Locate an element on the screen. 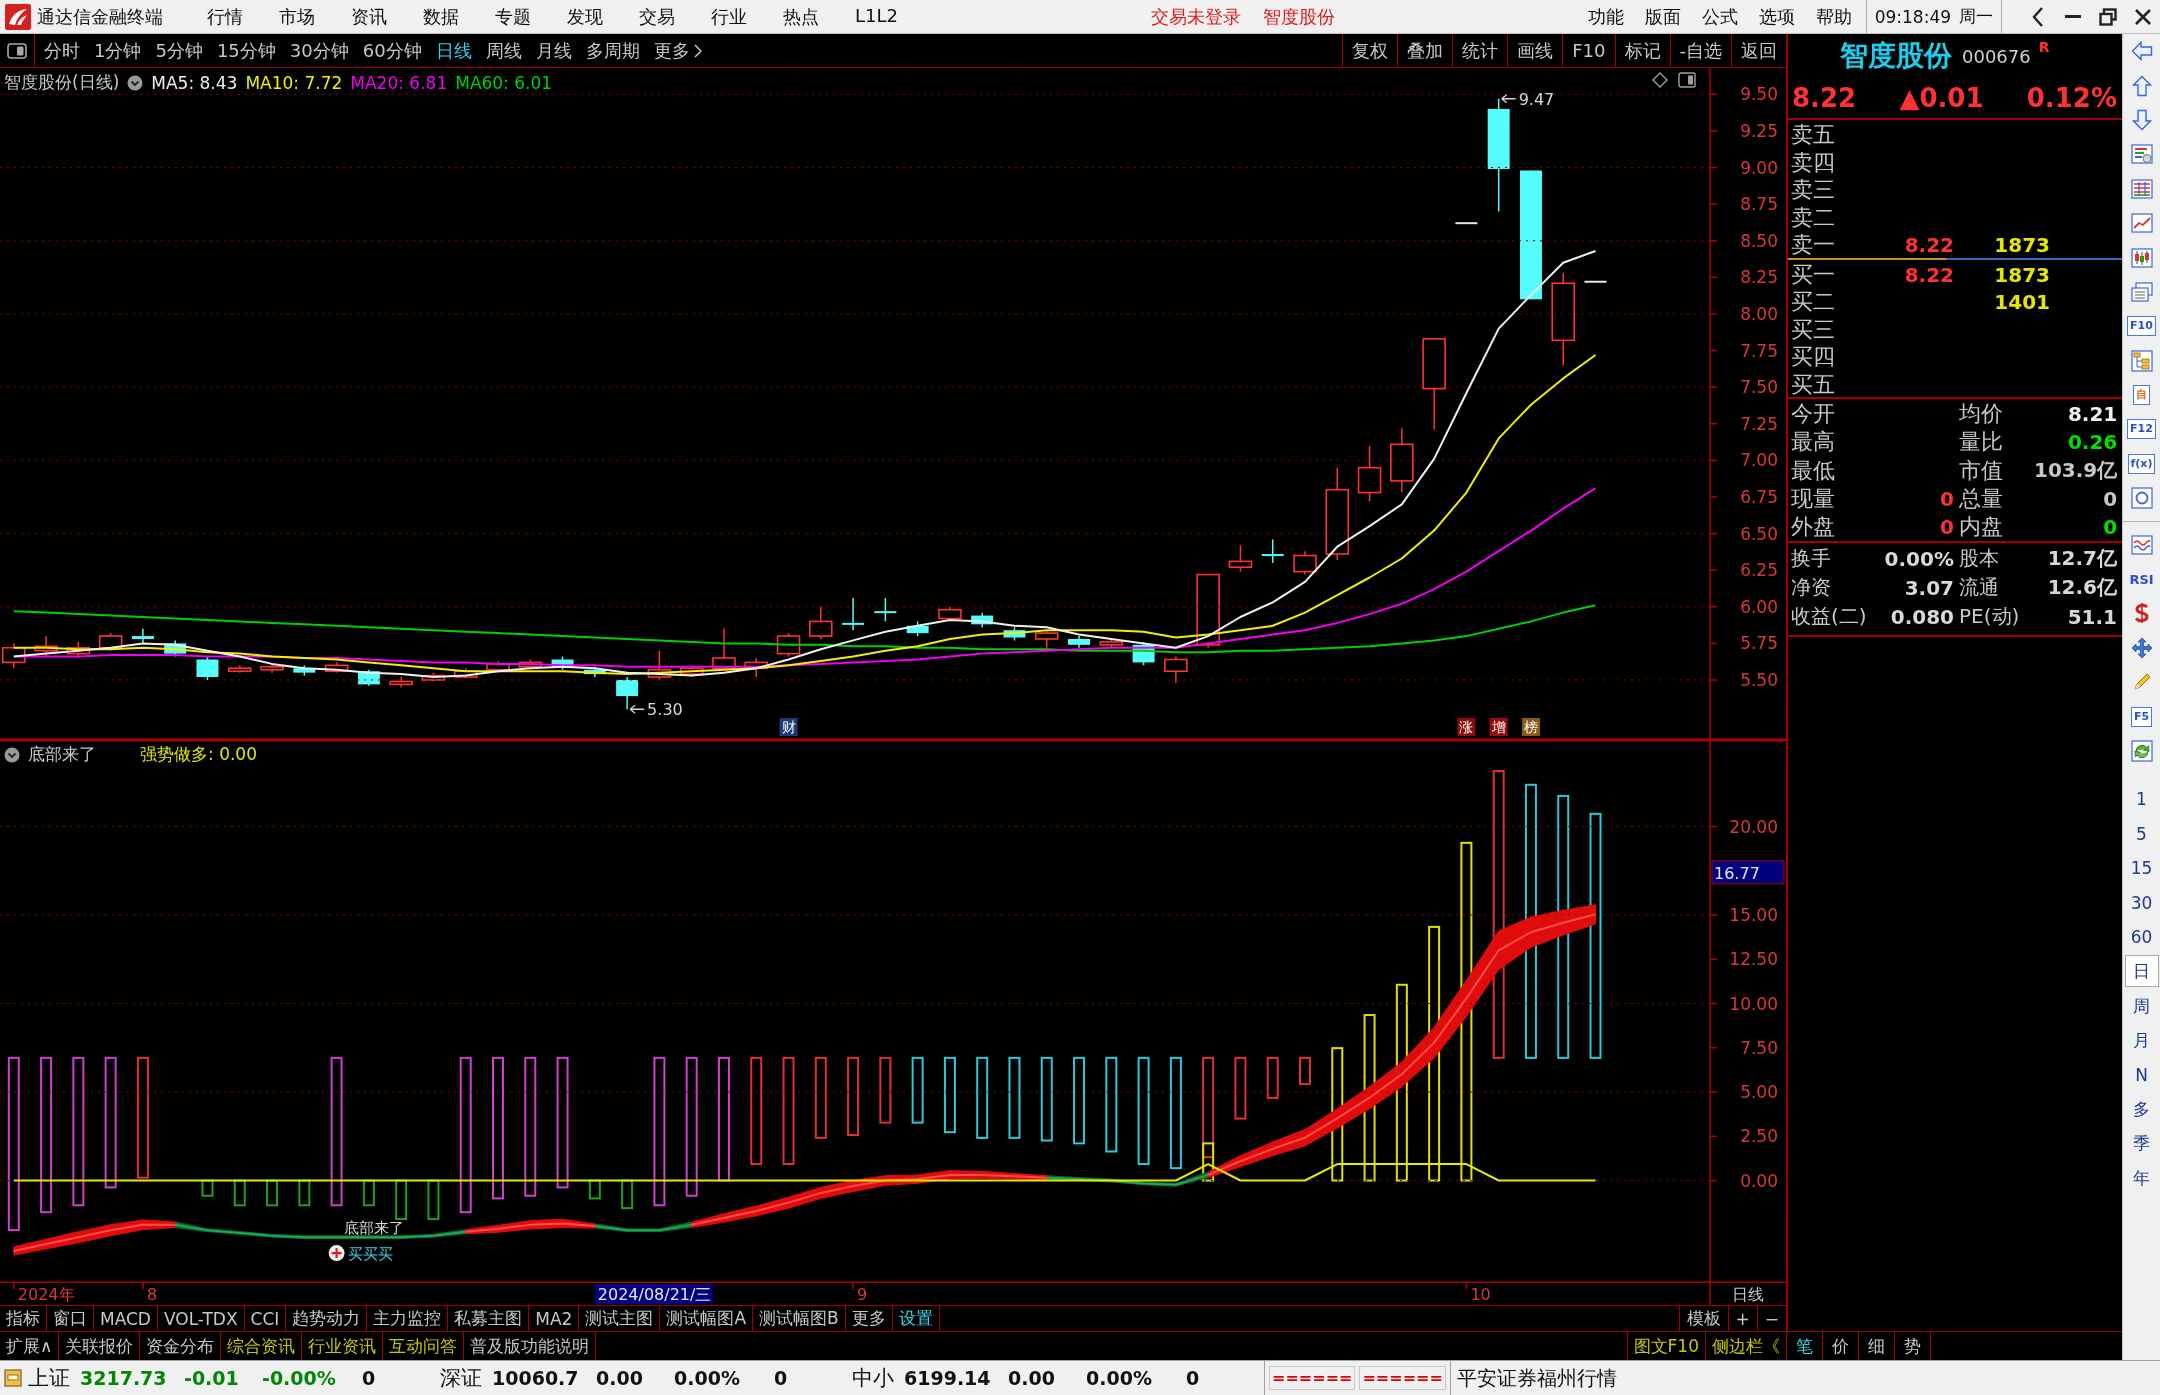  menu-item: 专题 is located at coordinates (513, 16).